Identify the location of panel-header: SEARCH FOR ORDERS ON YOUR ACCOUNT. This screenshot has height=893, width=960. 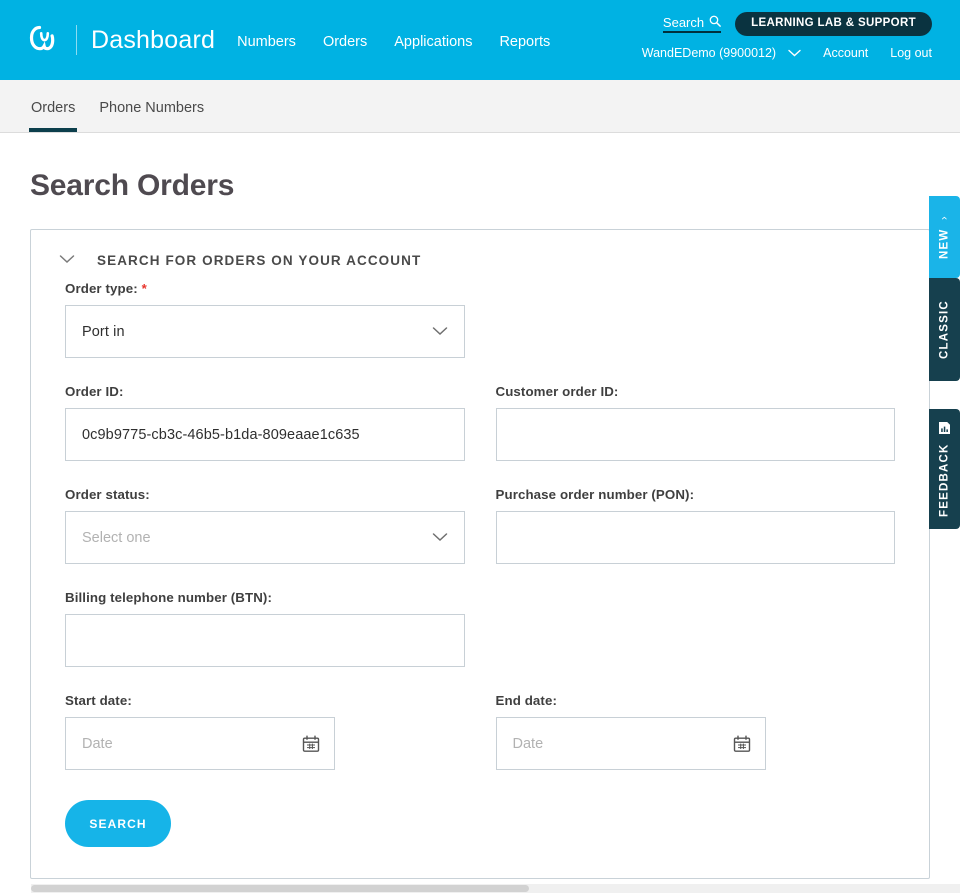
(480, 249).